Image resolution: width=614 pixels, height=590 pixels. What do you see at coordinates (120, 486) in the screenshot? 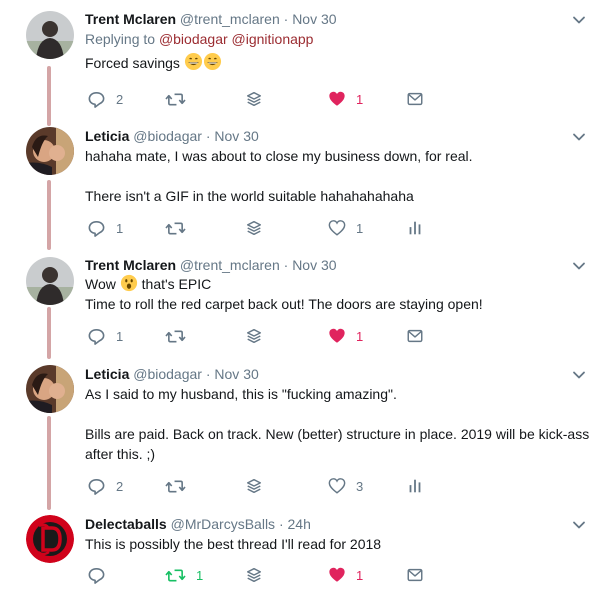
I see `reply-count: 2` at bounding box center [120, 486].